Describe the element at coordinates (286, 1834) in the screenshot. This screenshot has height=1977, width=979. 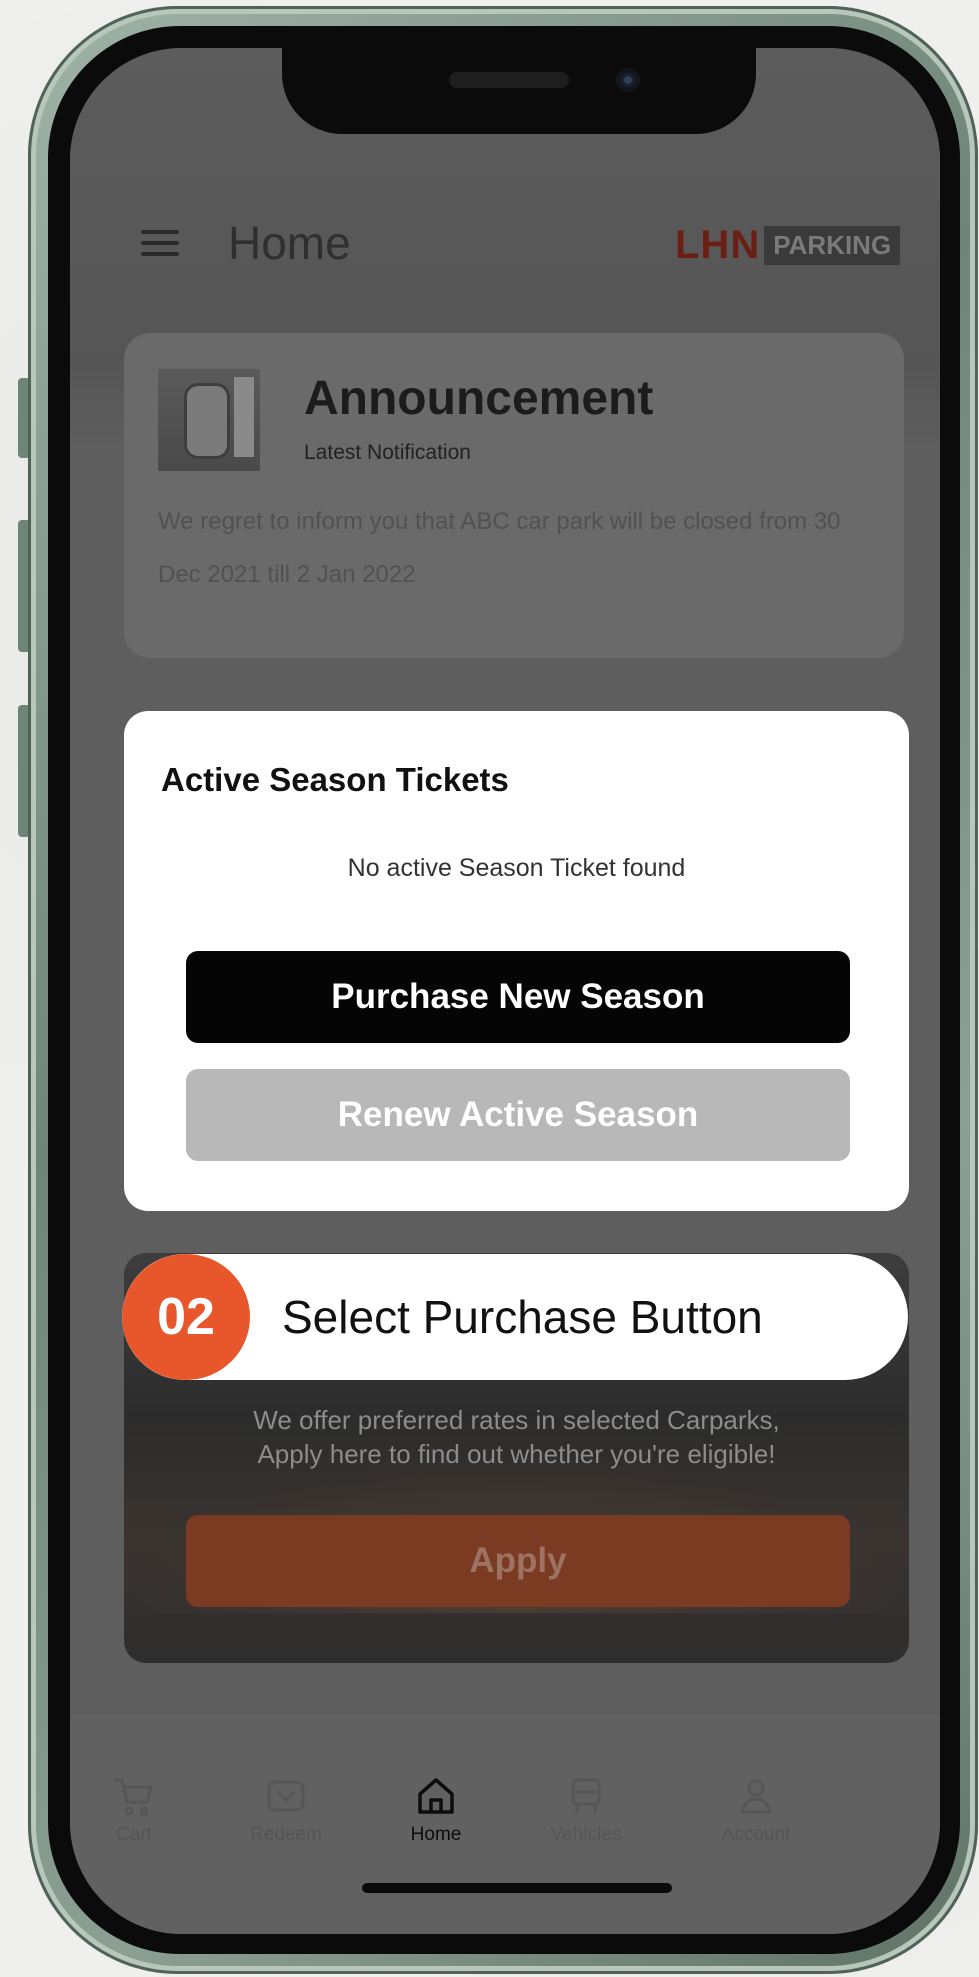
I see `nav-label-redeem: Redeem` at that location.